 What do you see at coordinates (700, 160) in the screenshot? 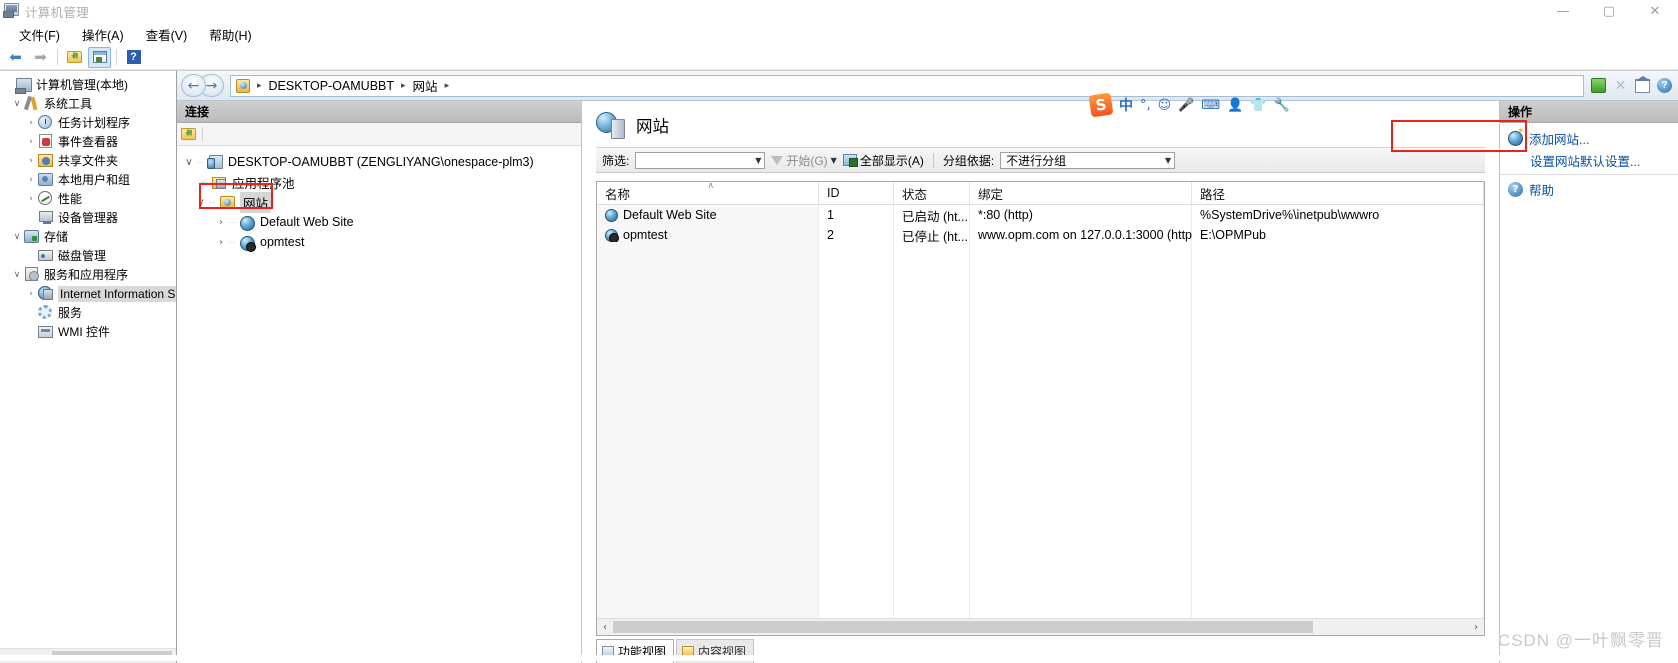
I see `filter-input: ▼` at bounding box center [700, 160].